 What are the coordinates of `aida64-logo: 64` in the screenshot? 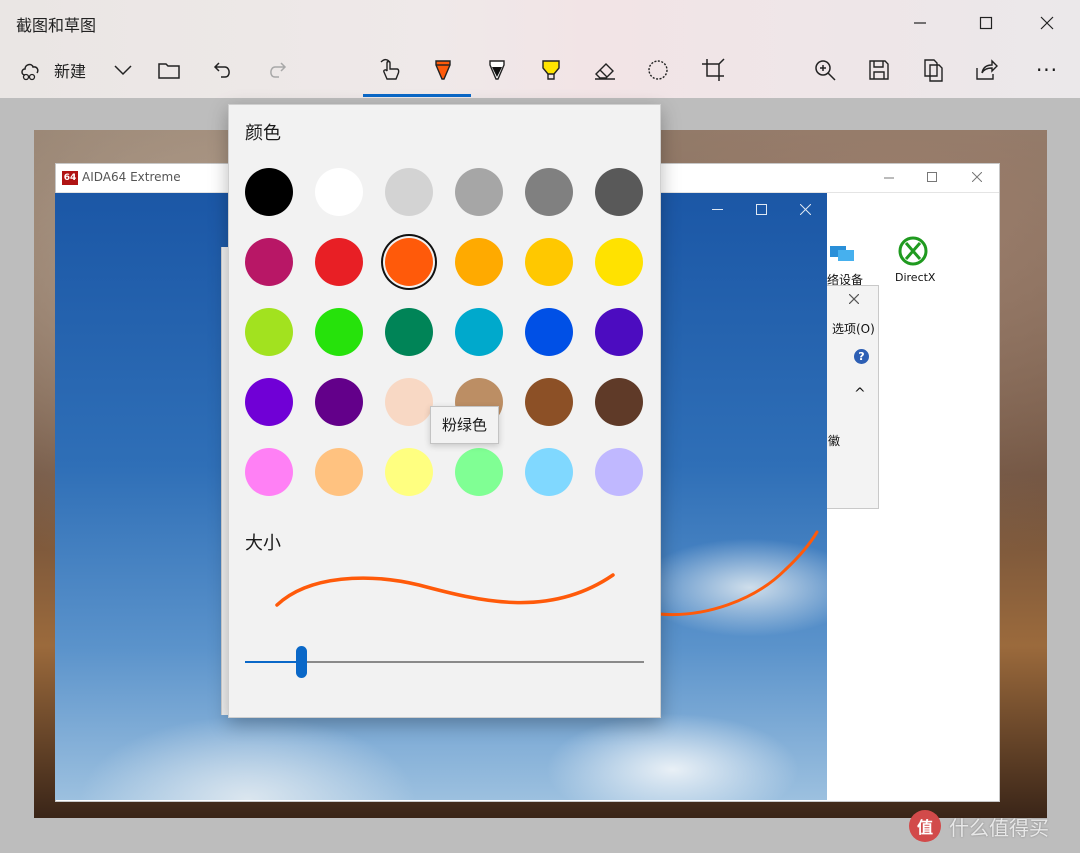 It's located at (70, 178).